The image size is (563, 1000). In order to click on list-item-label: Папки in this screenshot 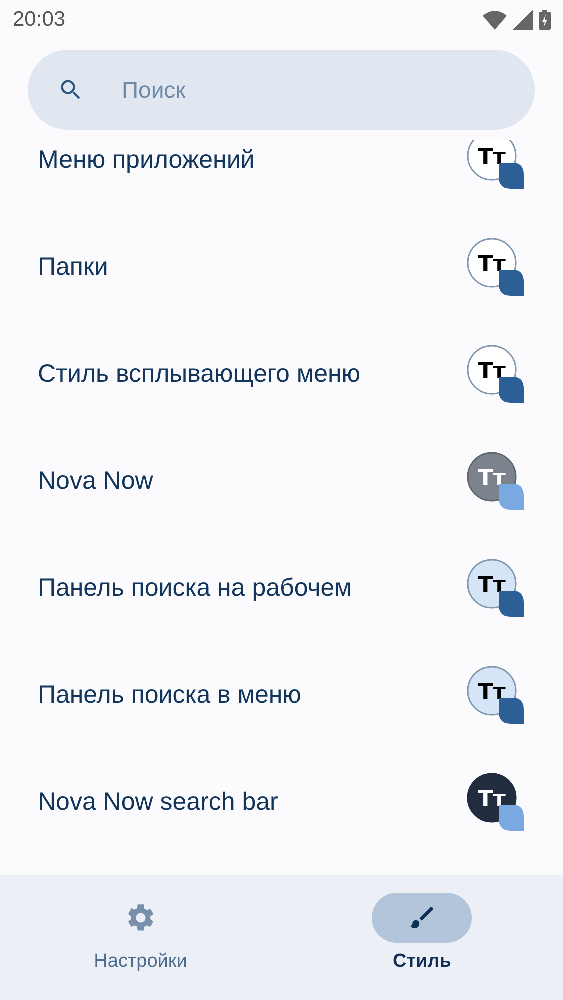, I will do `click(73, 267)`.